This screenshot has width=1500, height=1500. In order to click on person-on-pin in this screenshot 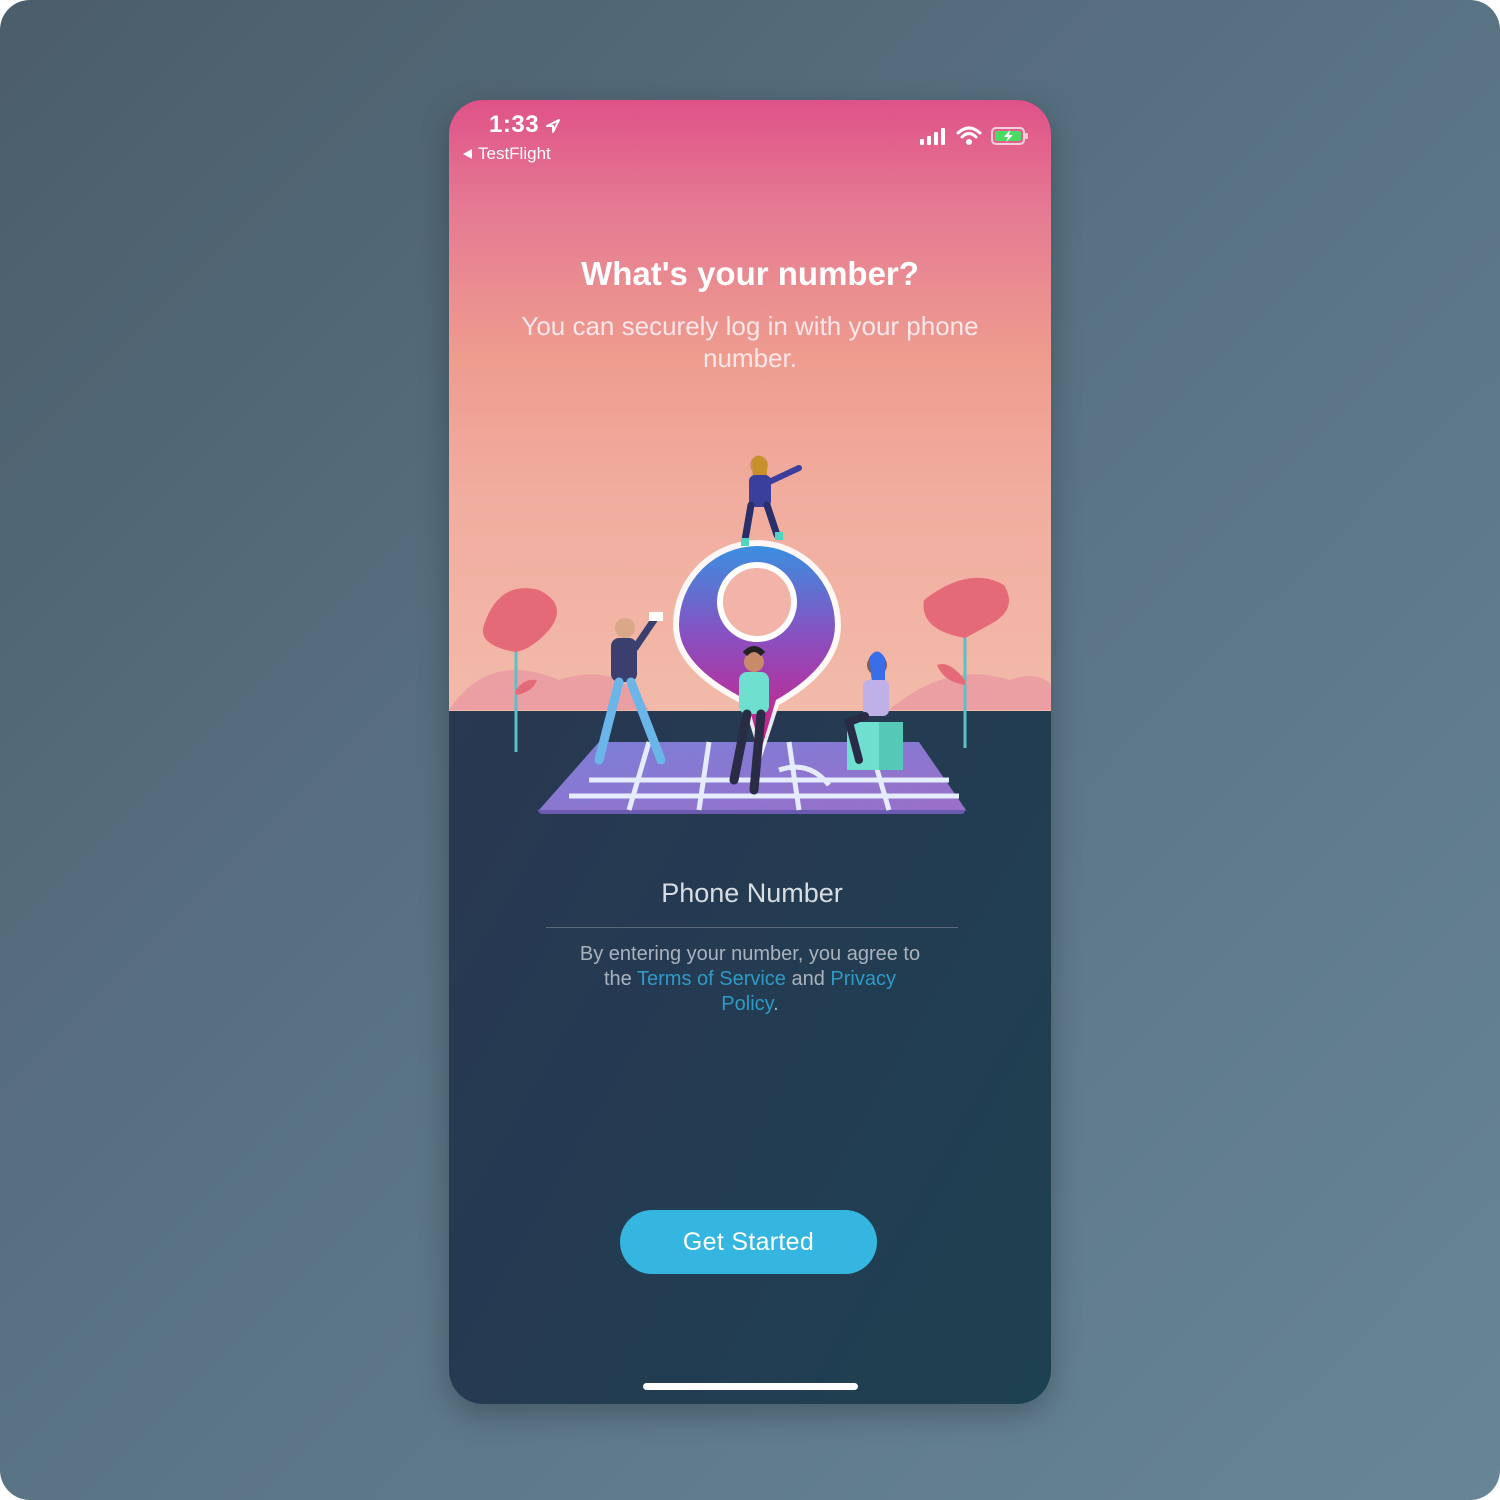, I will do `click(771, 500)`.